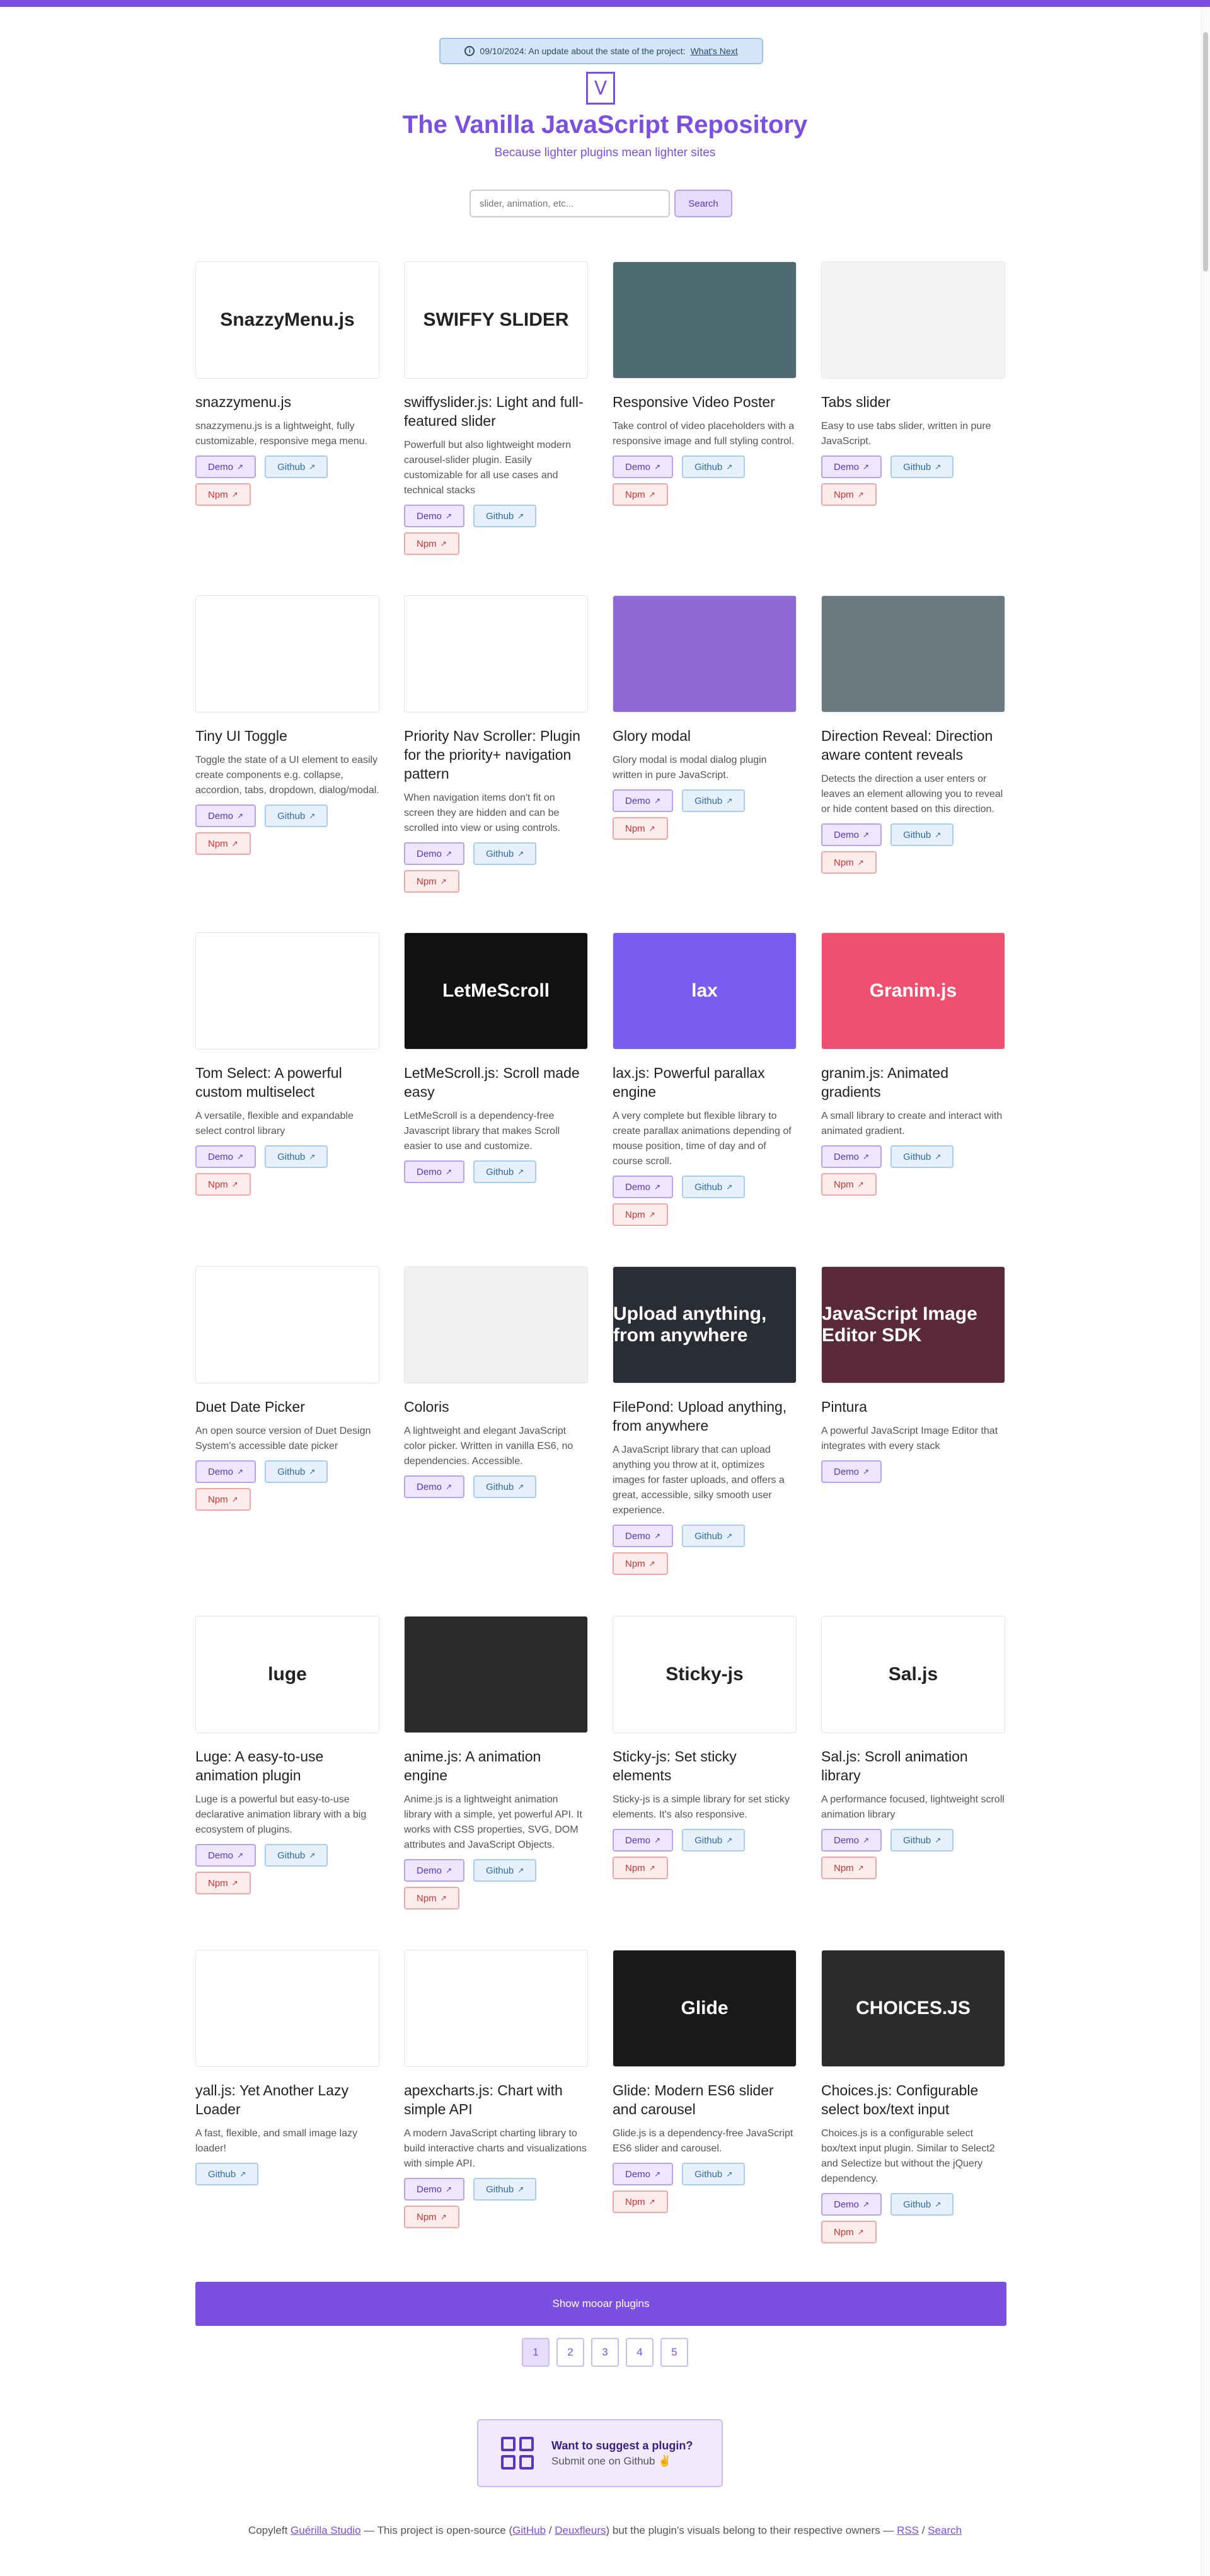 The image size is (1210, 2576). Describe the element at coordinates (913, 2009) in the screenshot. I see `plugin-thumbnail: CHOICES.JS` at that location.